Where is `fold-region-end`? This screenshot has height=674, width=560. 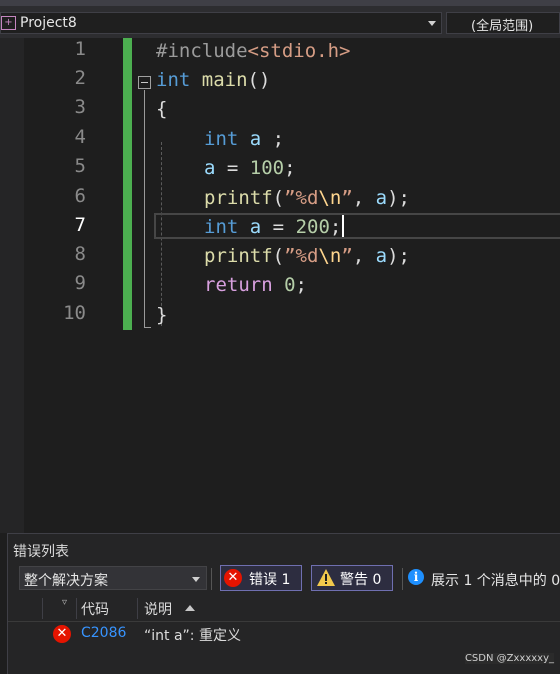
fold-region-end is located at coordinates (147, 327).